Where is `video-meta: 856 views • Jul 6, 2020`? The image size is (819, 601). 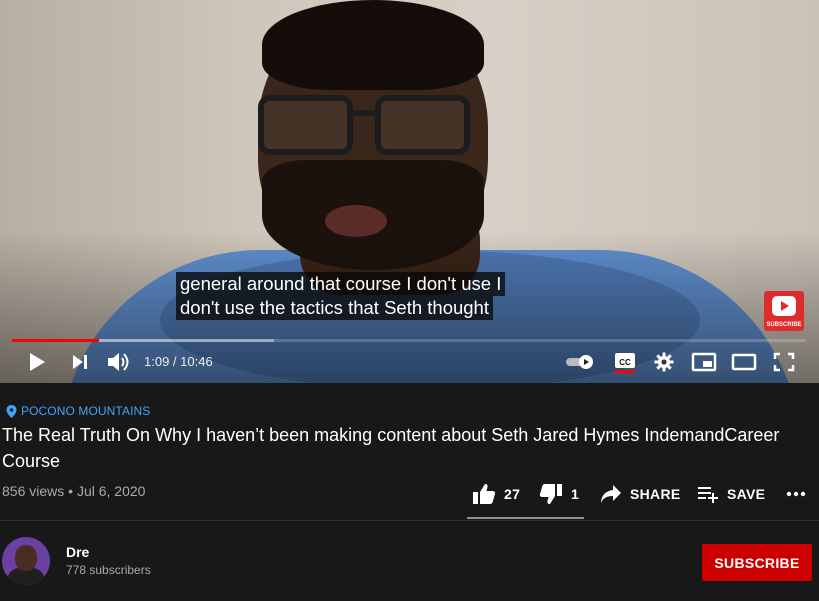 video-meta: 856 views • Jul 6, 2020 is located at coordinates (73, 491).